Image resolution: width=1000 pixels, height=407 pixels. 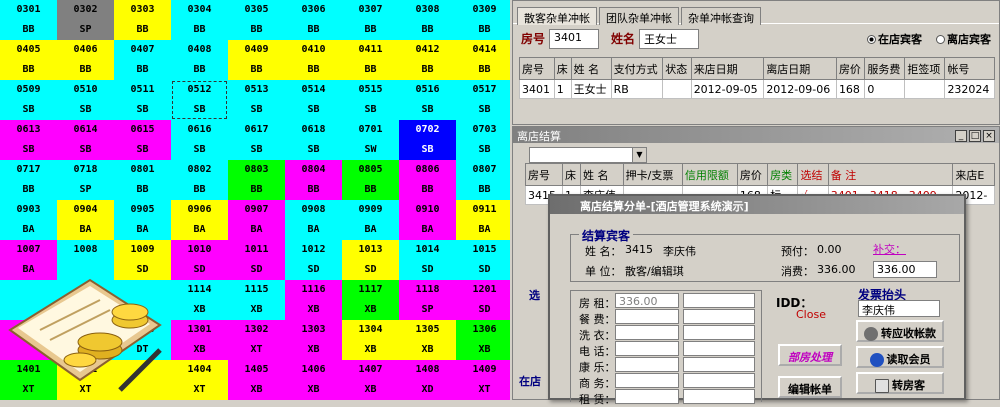 What do you see at coordinates (537, 68) in the screenshot?
I see `column-header: 房号` at bounding box center [537, 68].